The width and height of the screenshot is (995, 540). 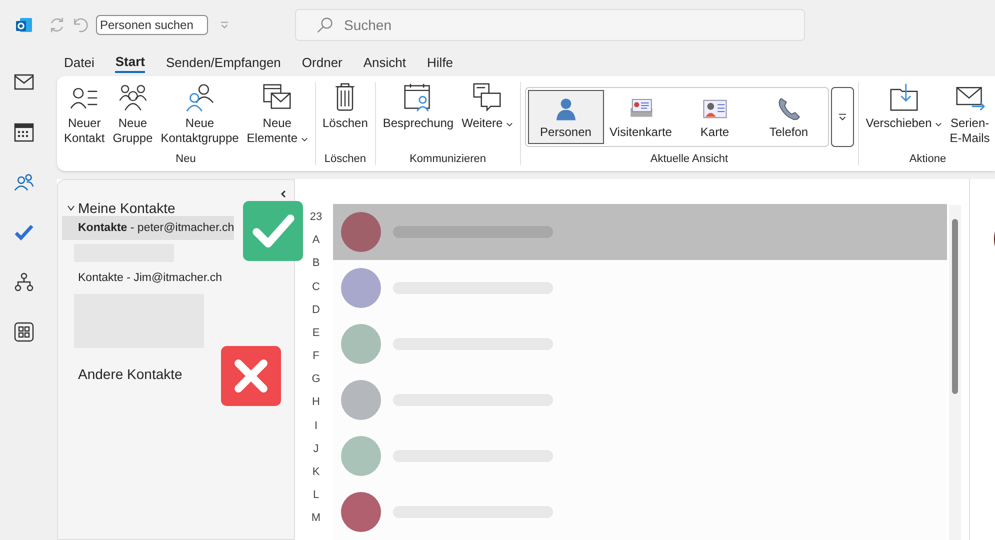 I want to click on ribbon-tab: Ordner, so click(x=322, y=63).